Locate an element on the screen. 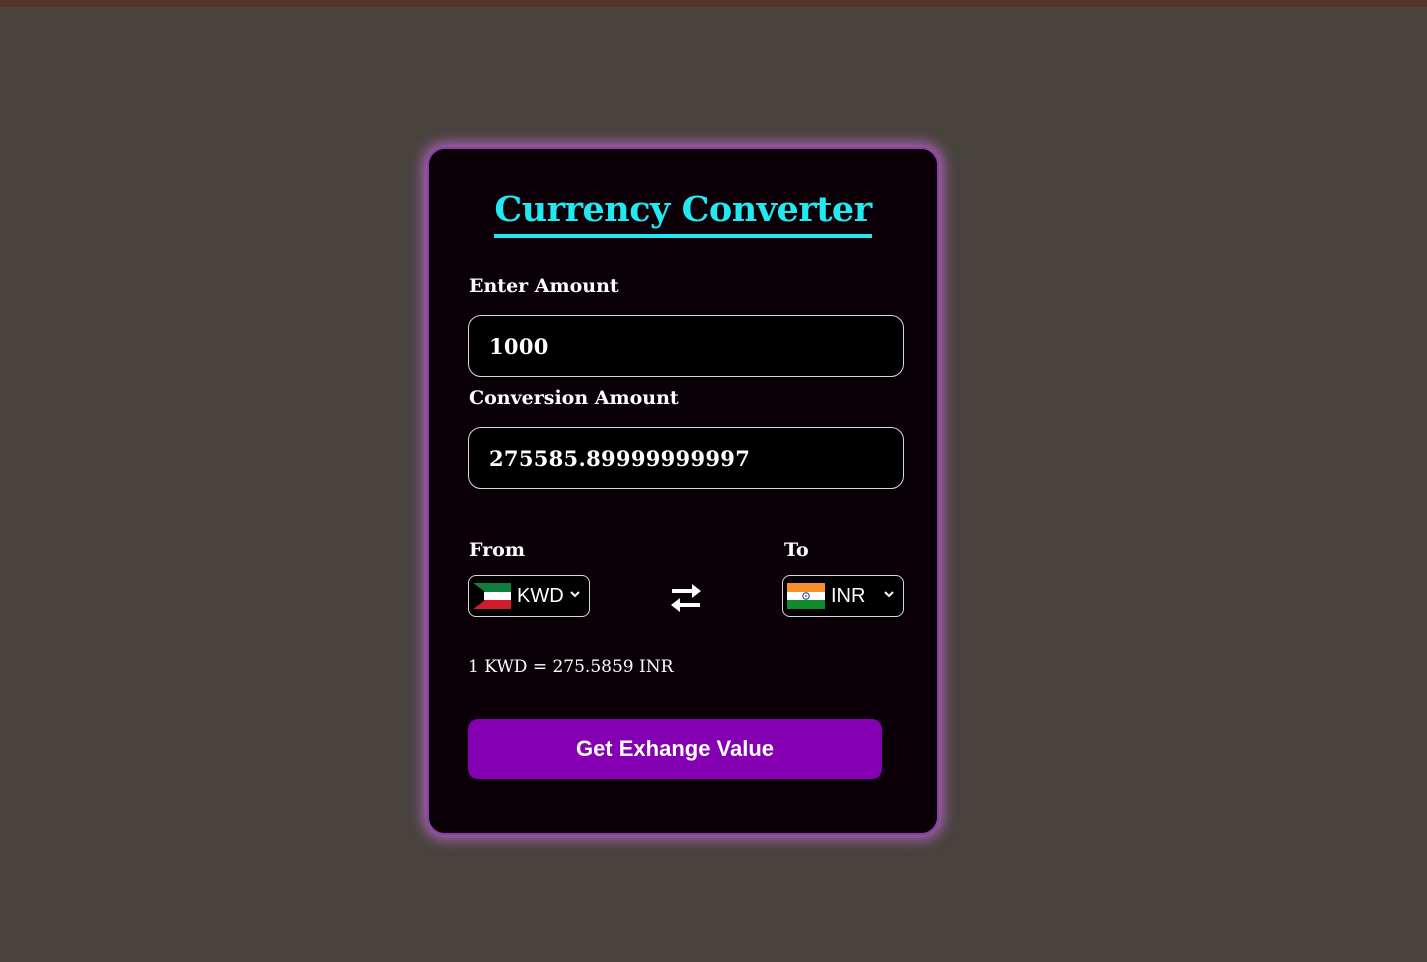  amount-label: Enter Amount is located at coordinates (544, 286).